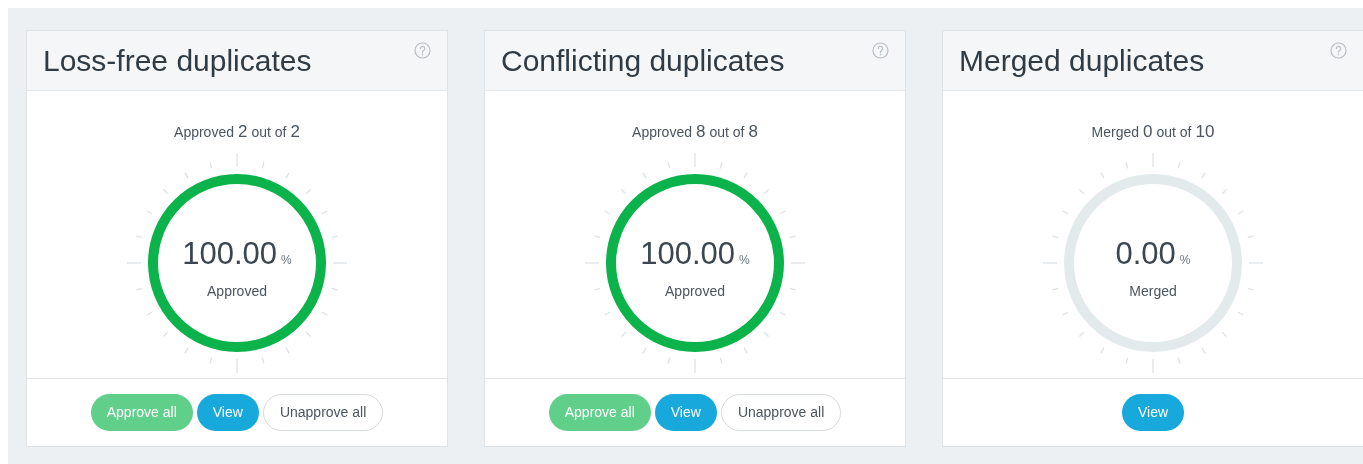  Describe the element at coordinates (177, 61) in the screenshot. I see `card-title: Loss-free duplicates` at that location.